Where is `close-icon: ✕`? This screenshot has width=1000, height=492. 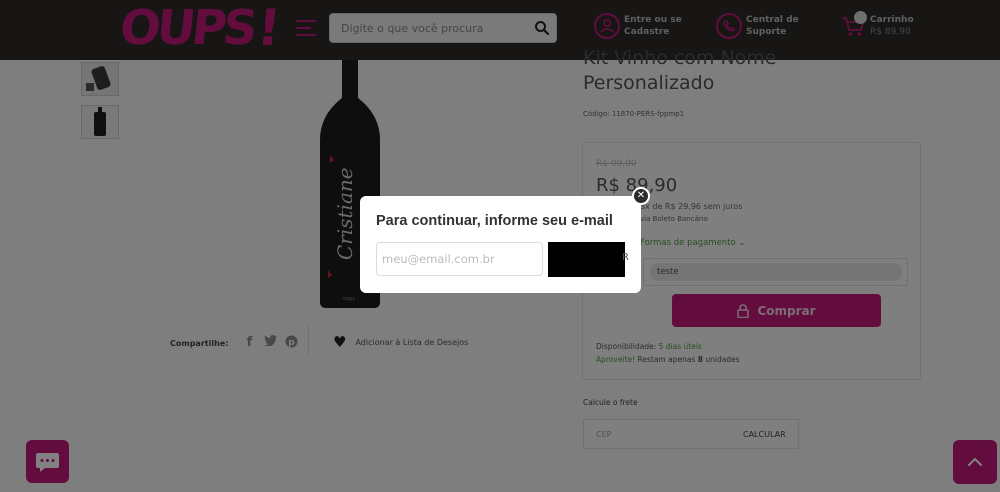
close-icon: ✕ is located at coordinates (641, 196).